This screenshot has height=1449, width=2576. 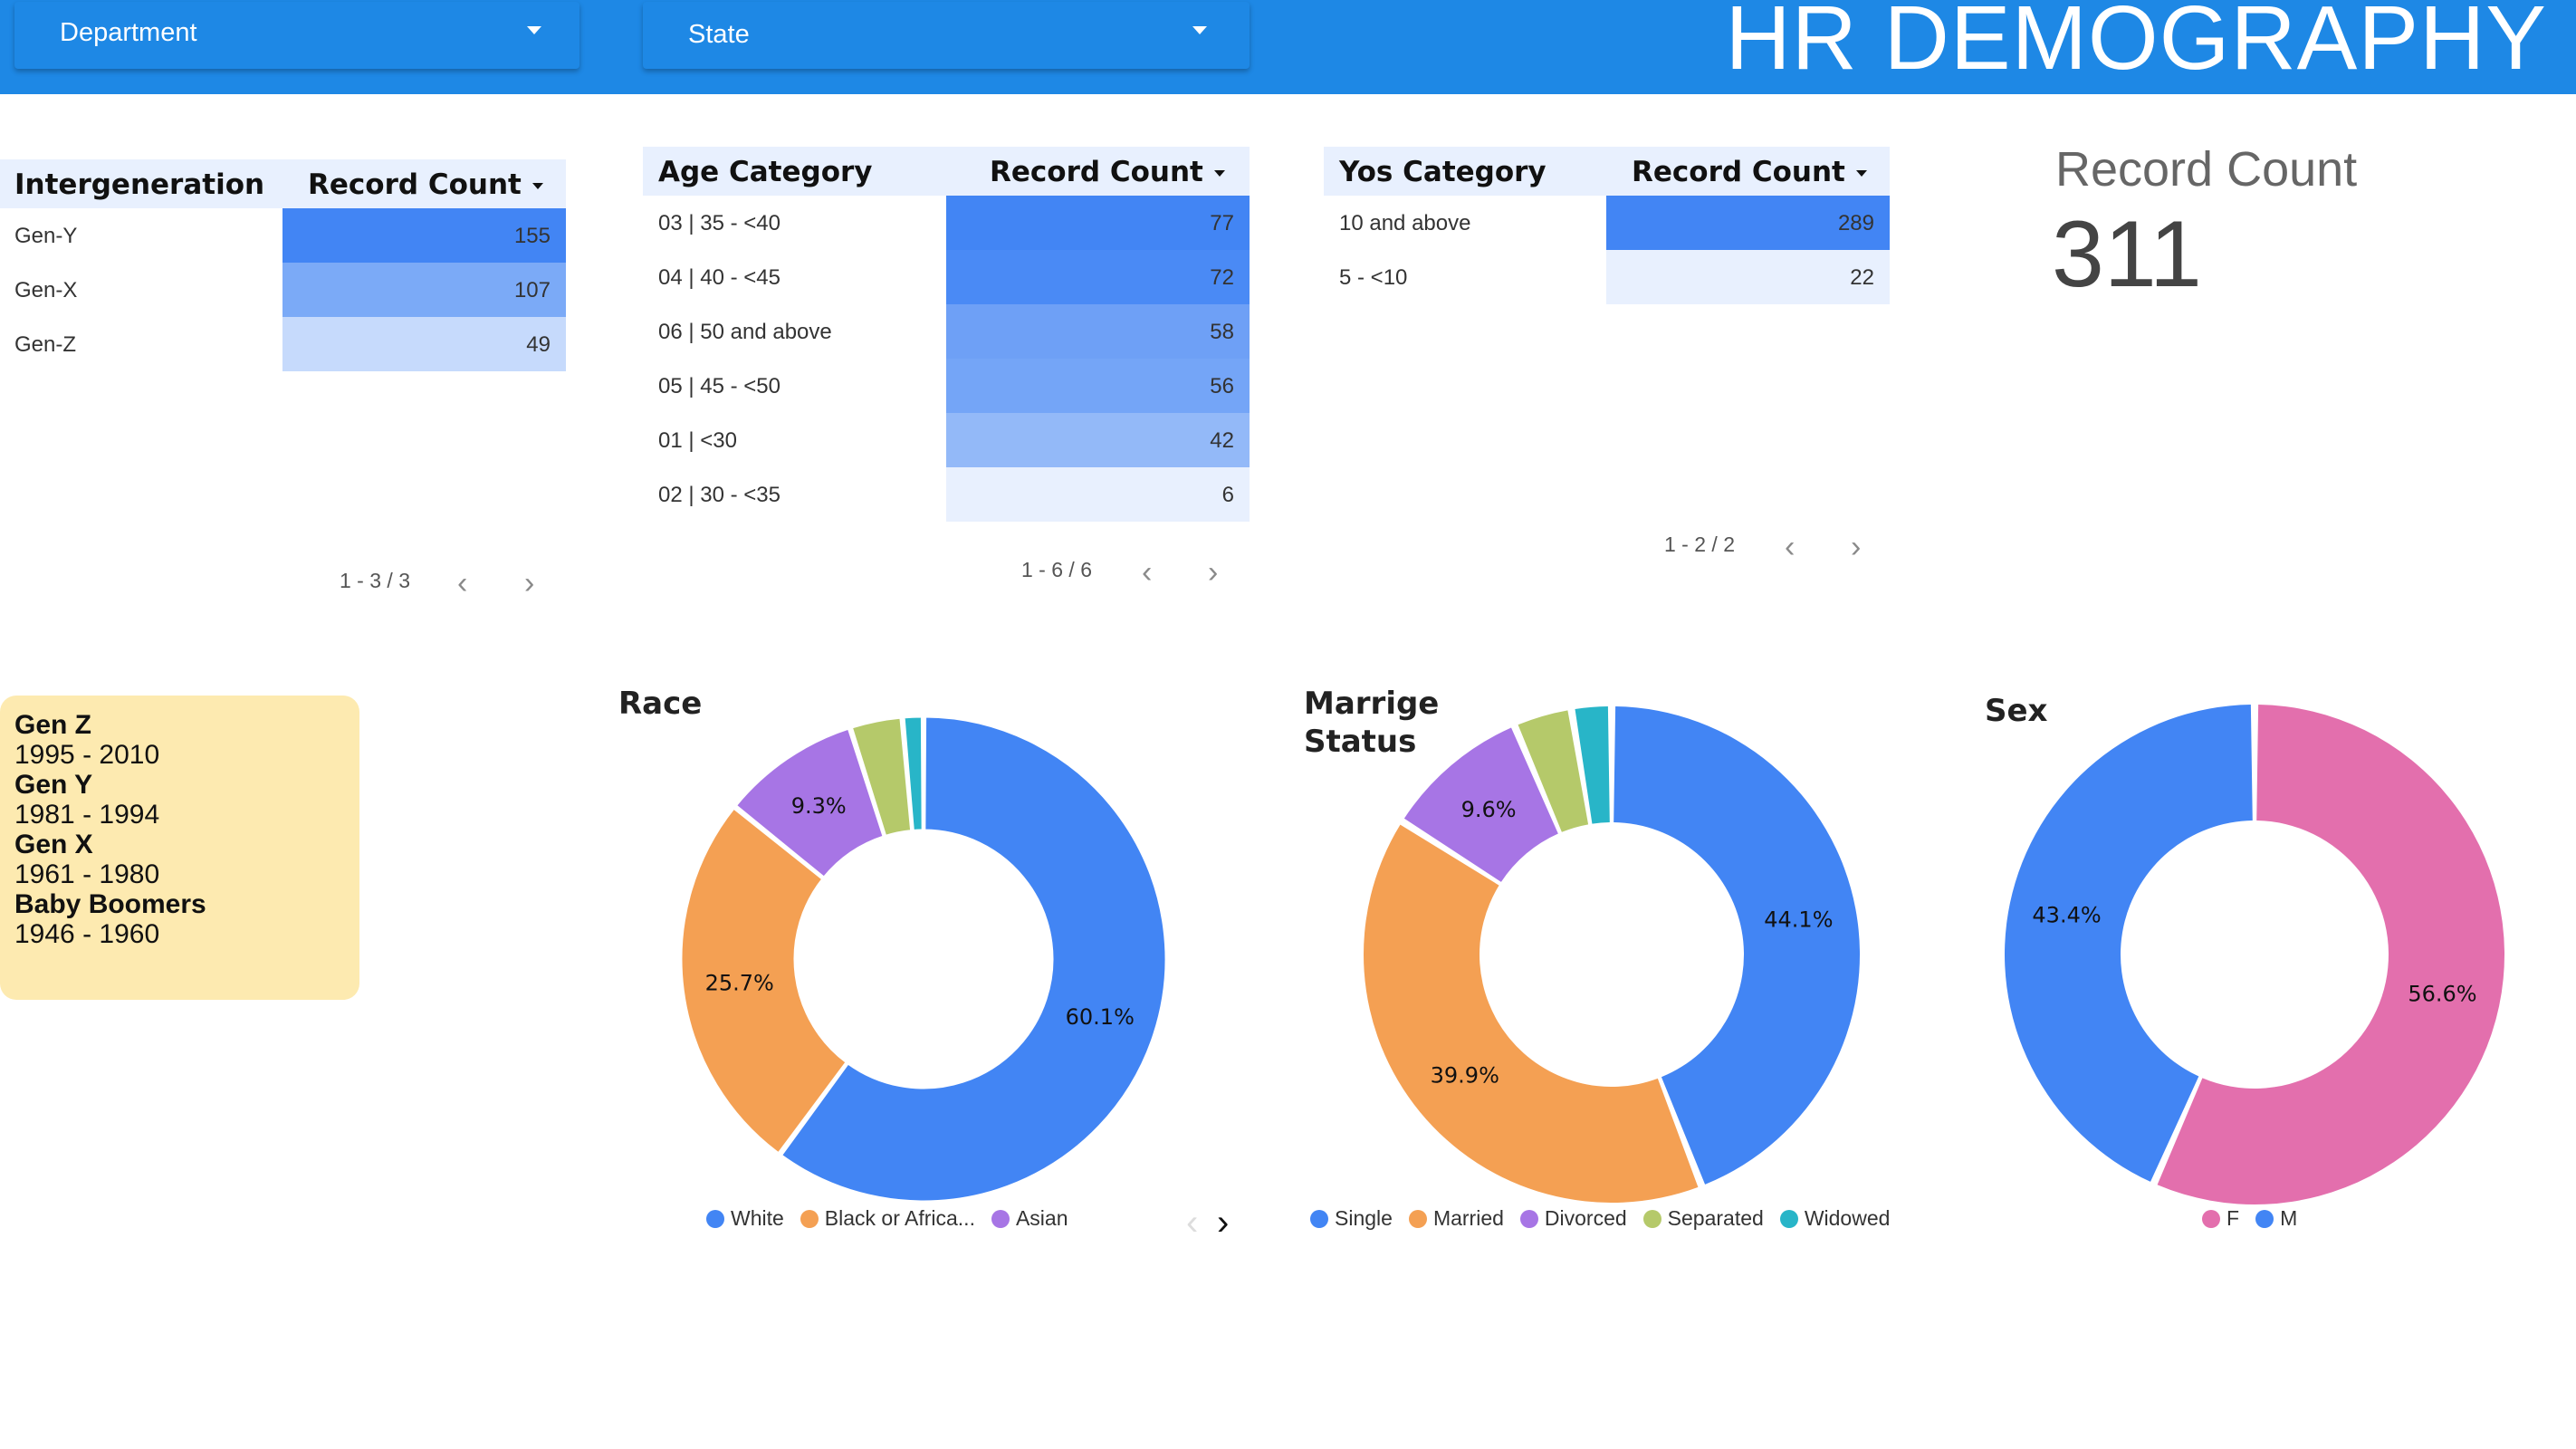 I want to click on table-row: Gen-X 107, so click(x=283, y=290).